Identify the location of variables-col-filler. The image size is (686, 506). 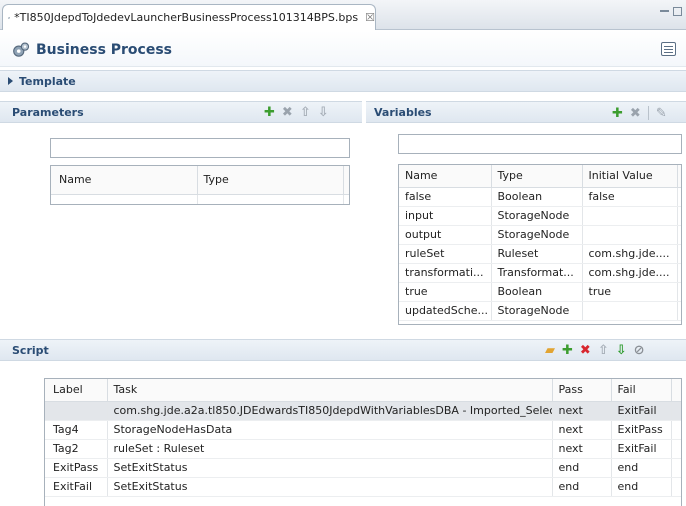
(679, 176).